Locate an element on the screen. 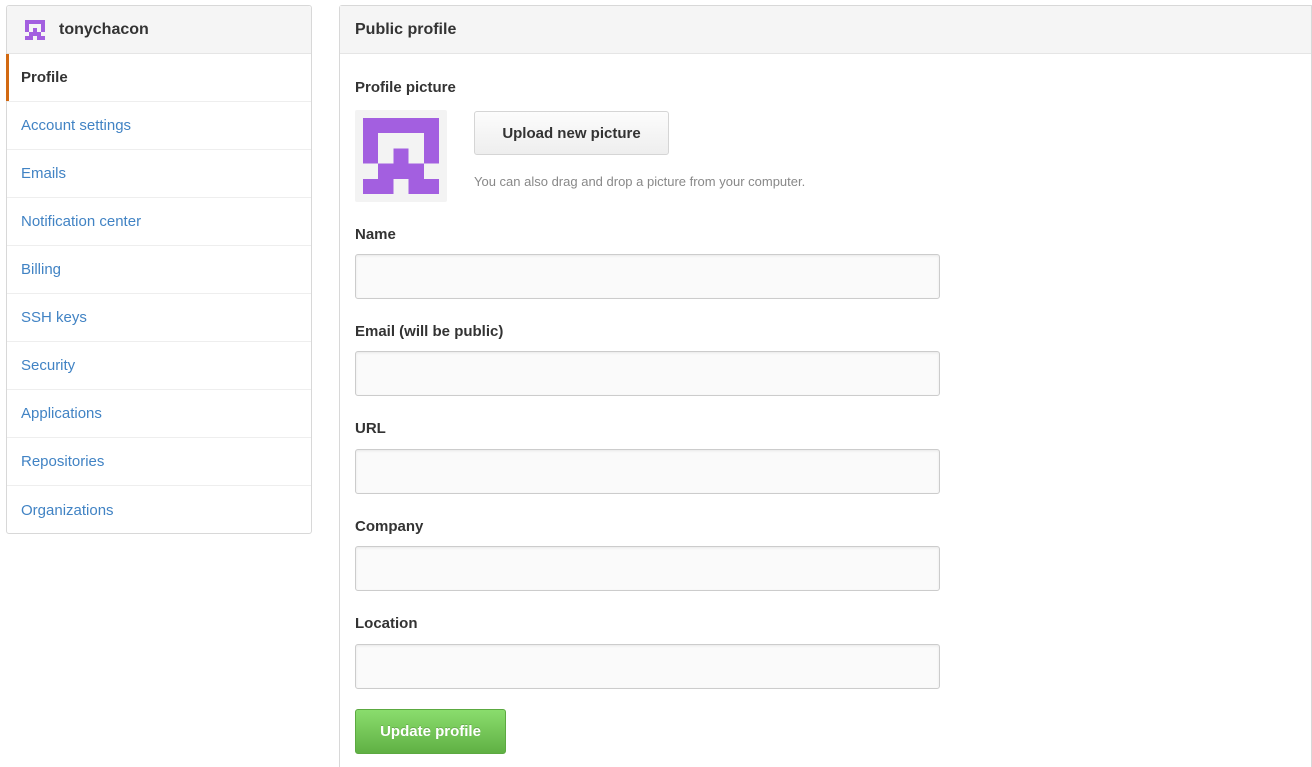  sidebar-user-header: tonychacon is located at coordinates (159, 30).